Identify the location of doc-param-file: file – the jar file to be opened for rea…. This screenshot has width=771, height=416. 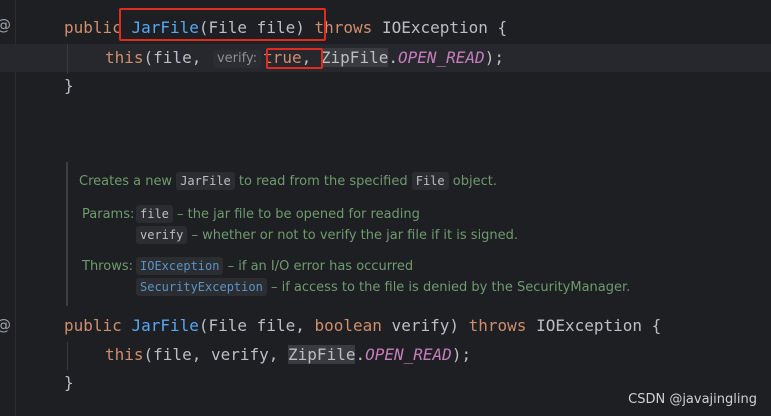
(278, 215).